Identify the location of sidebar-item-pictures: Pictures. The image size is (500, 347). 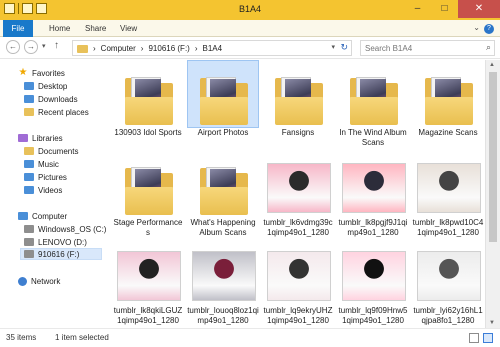
(45, 177).